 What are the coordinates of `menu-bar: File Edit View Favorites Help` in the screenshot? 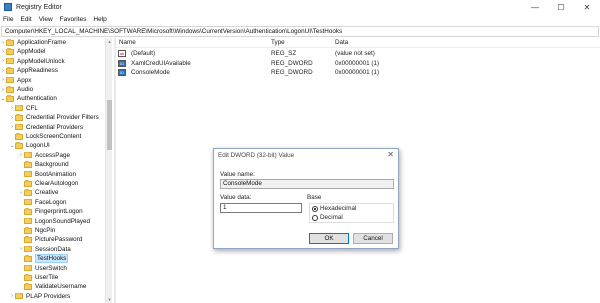 It's located at (300, 19).